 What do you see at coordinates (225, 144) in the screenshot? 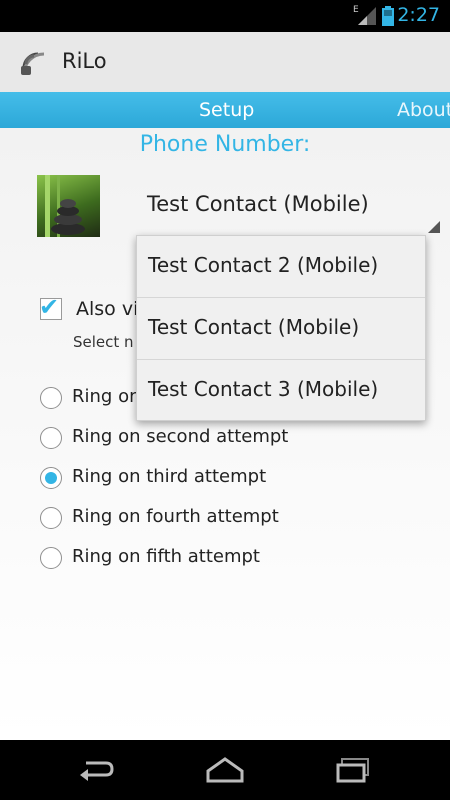
I see `phone-number-heading: Phone Number:` at bounding box center [225, 144].